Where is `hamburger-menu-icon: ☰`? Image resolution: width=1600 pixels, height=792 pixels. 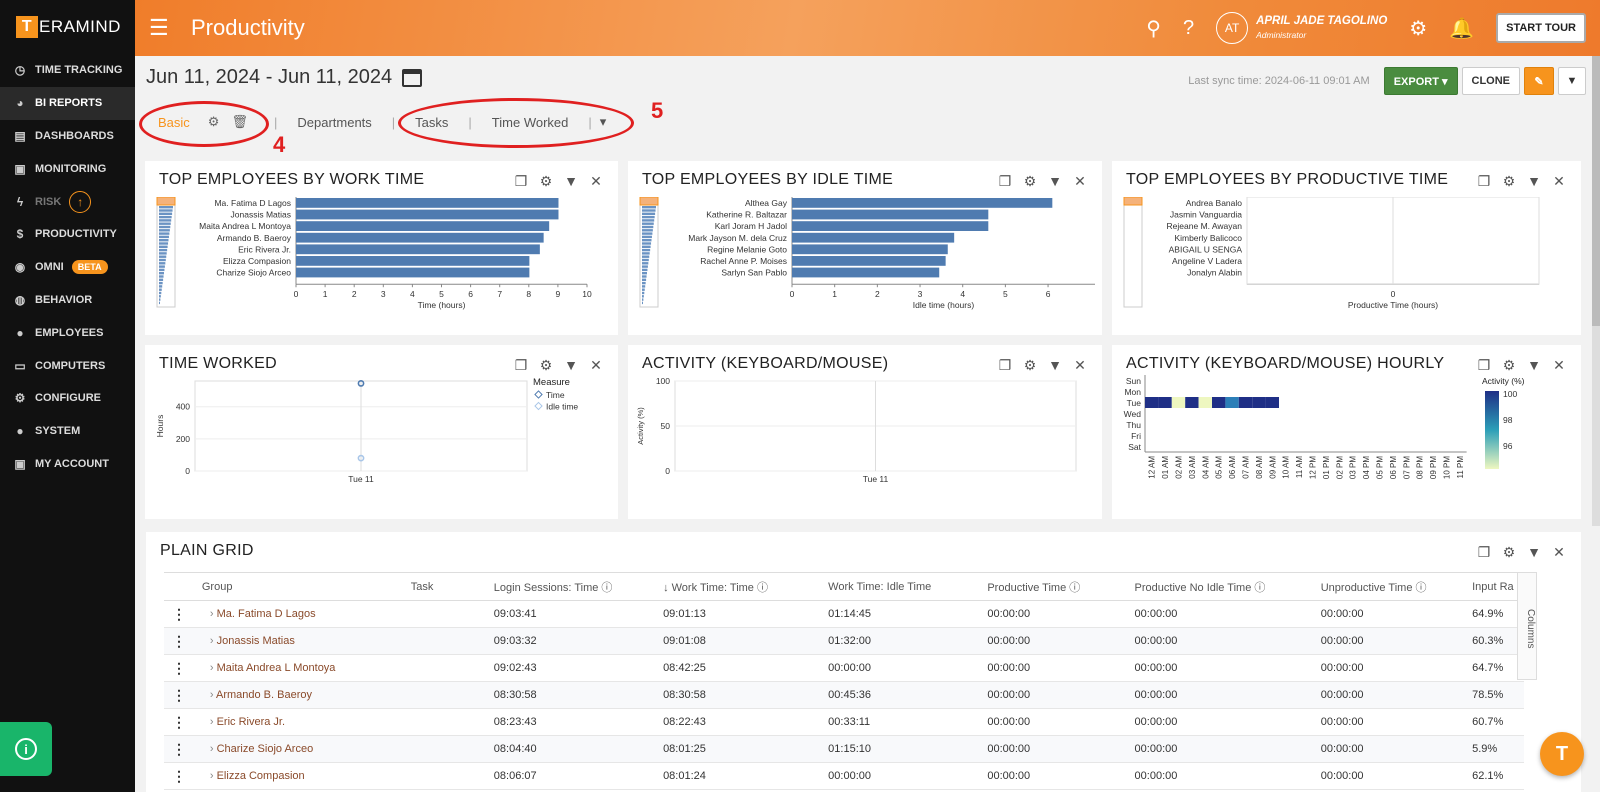 hamburger-menu-icon: ☰ is located at coordinates (159, 28).